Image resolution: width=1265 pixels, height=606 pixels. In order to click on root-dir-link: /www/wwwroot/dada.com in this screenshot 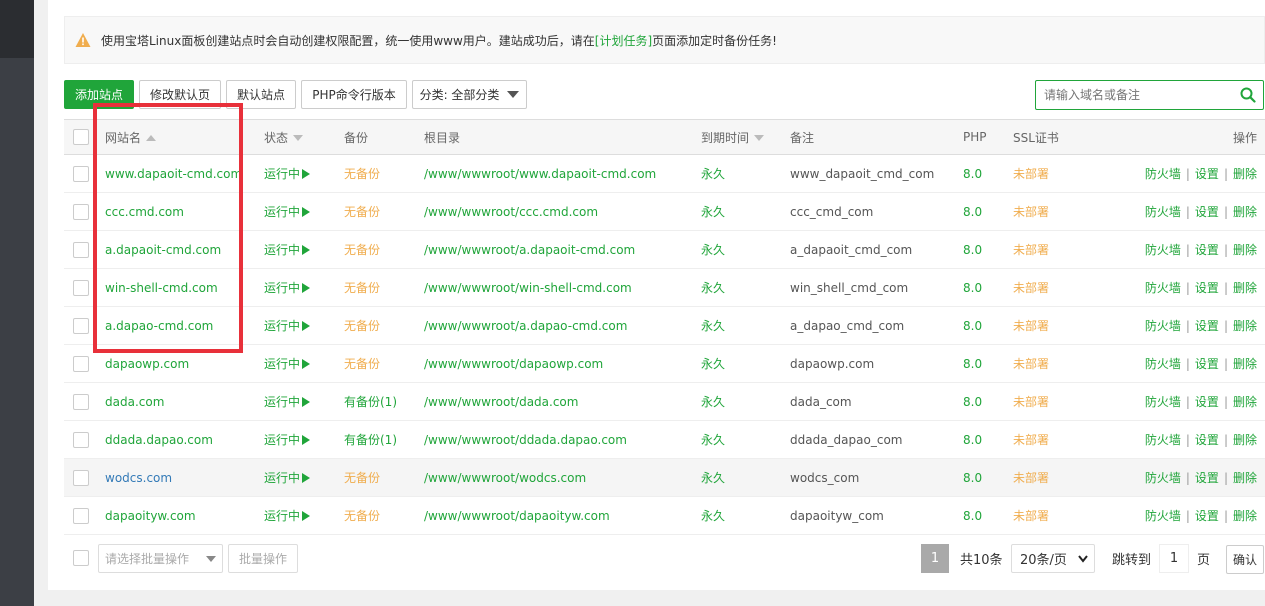, I will do `click(501, 402)`.